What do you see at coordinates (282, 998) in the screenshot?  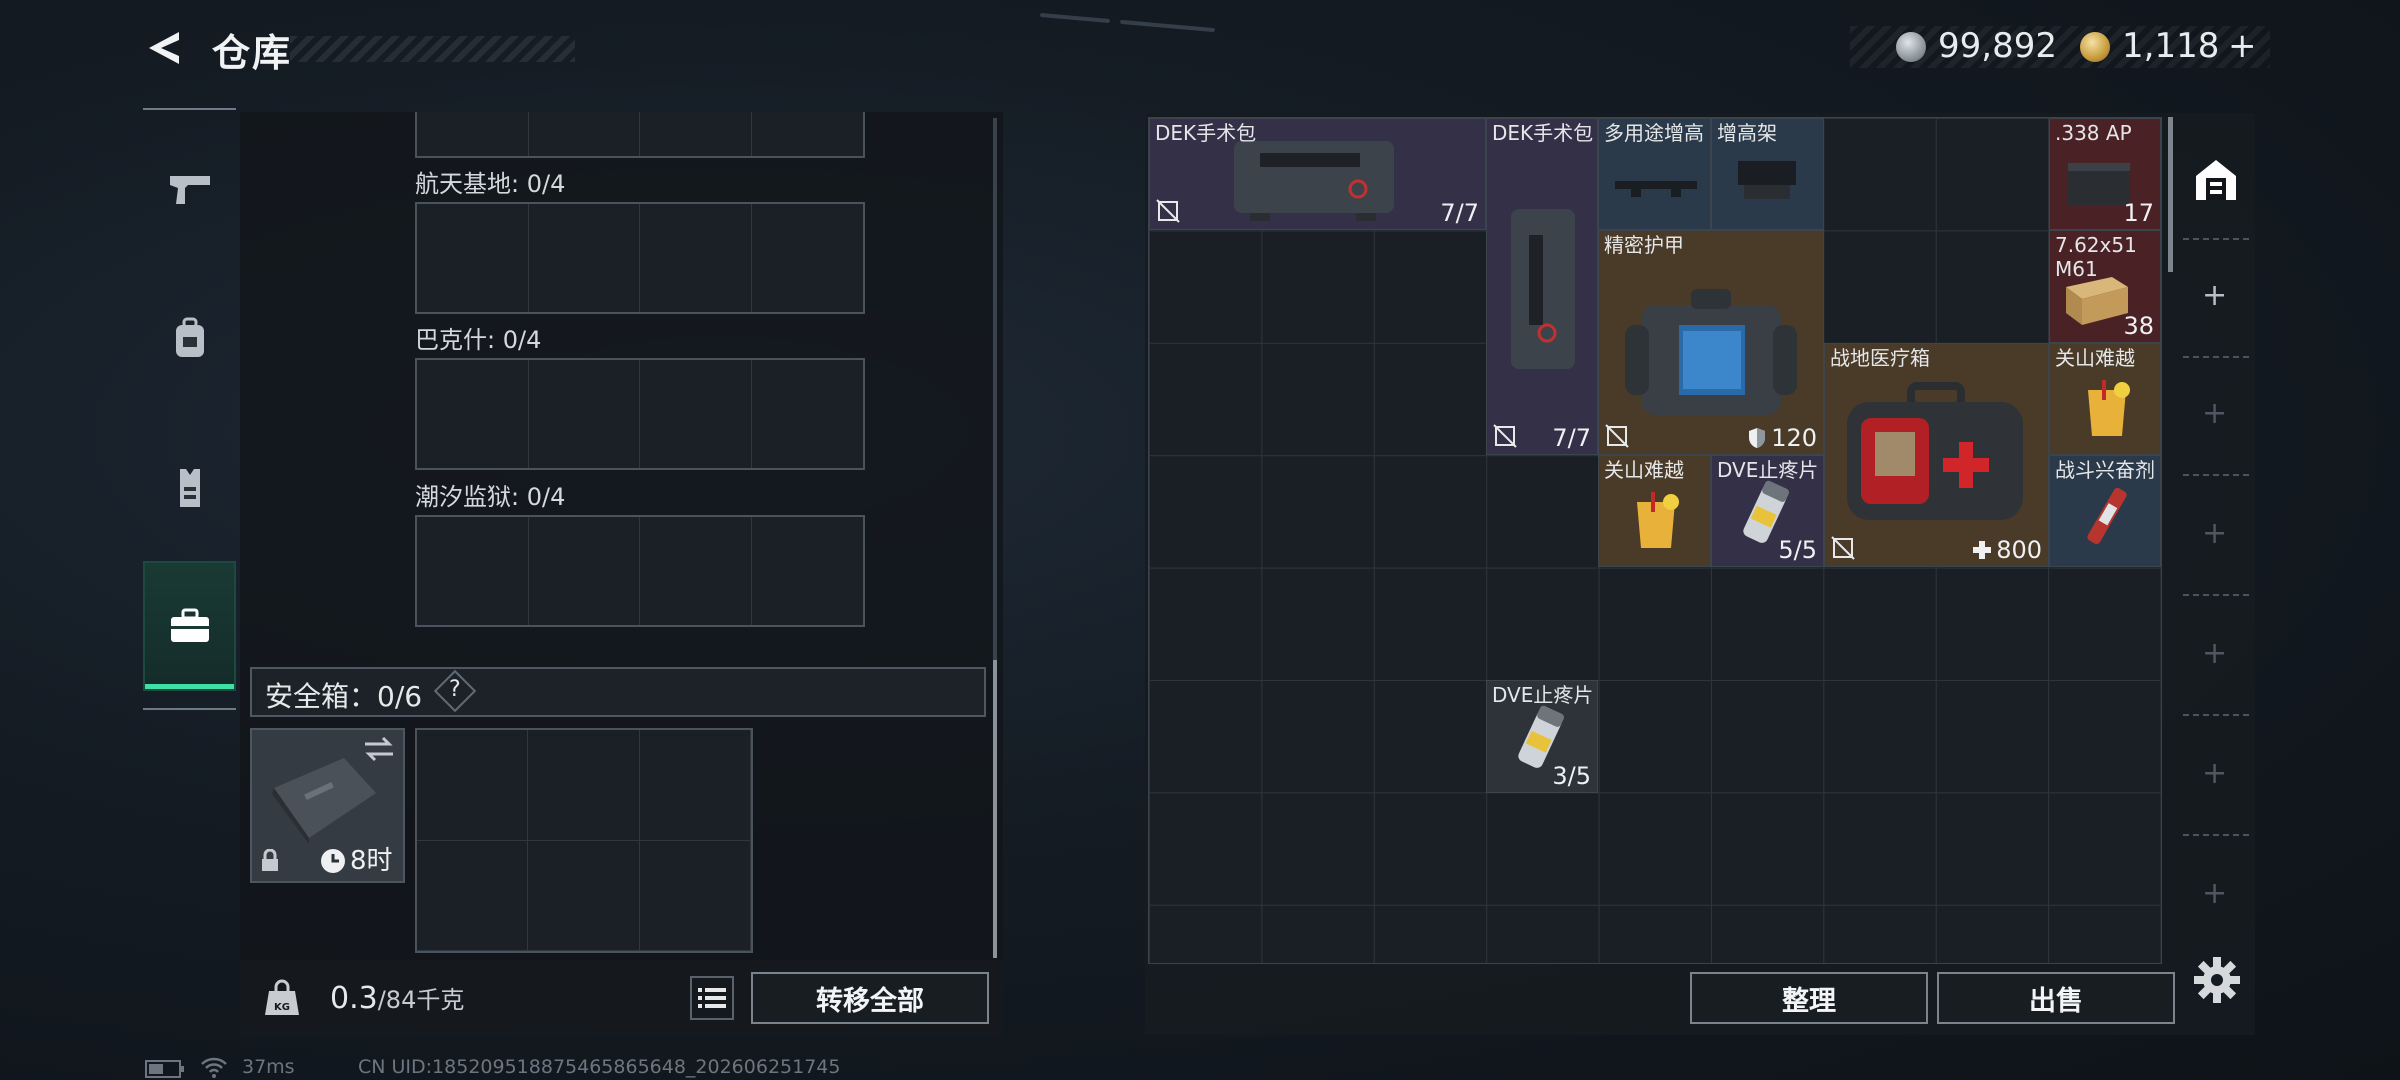 I see `weight-lock-button: KG` at bounding box center [282, 998].